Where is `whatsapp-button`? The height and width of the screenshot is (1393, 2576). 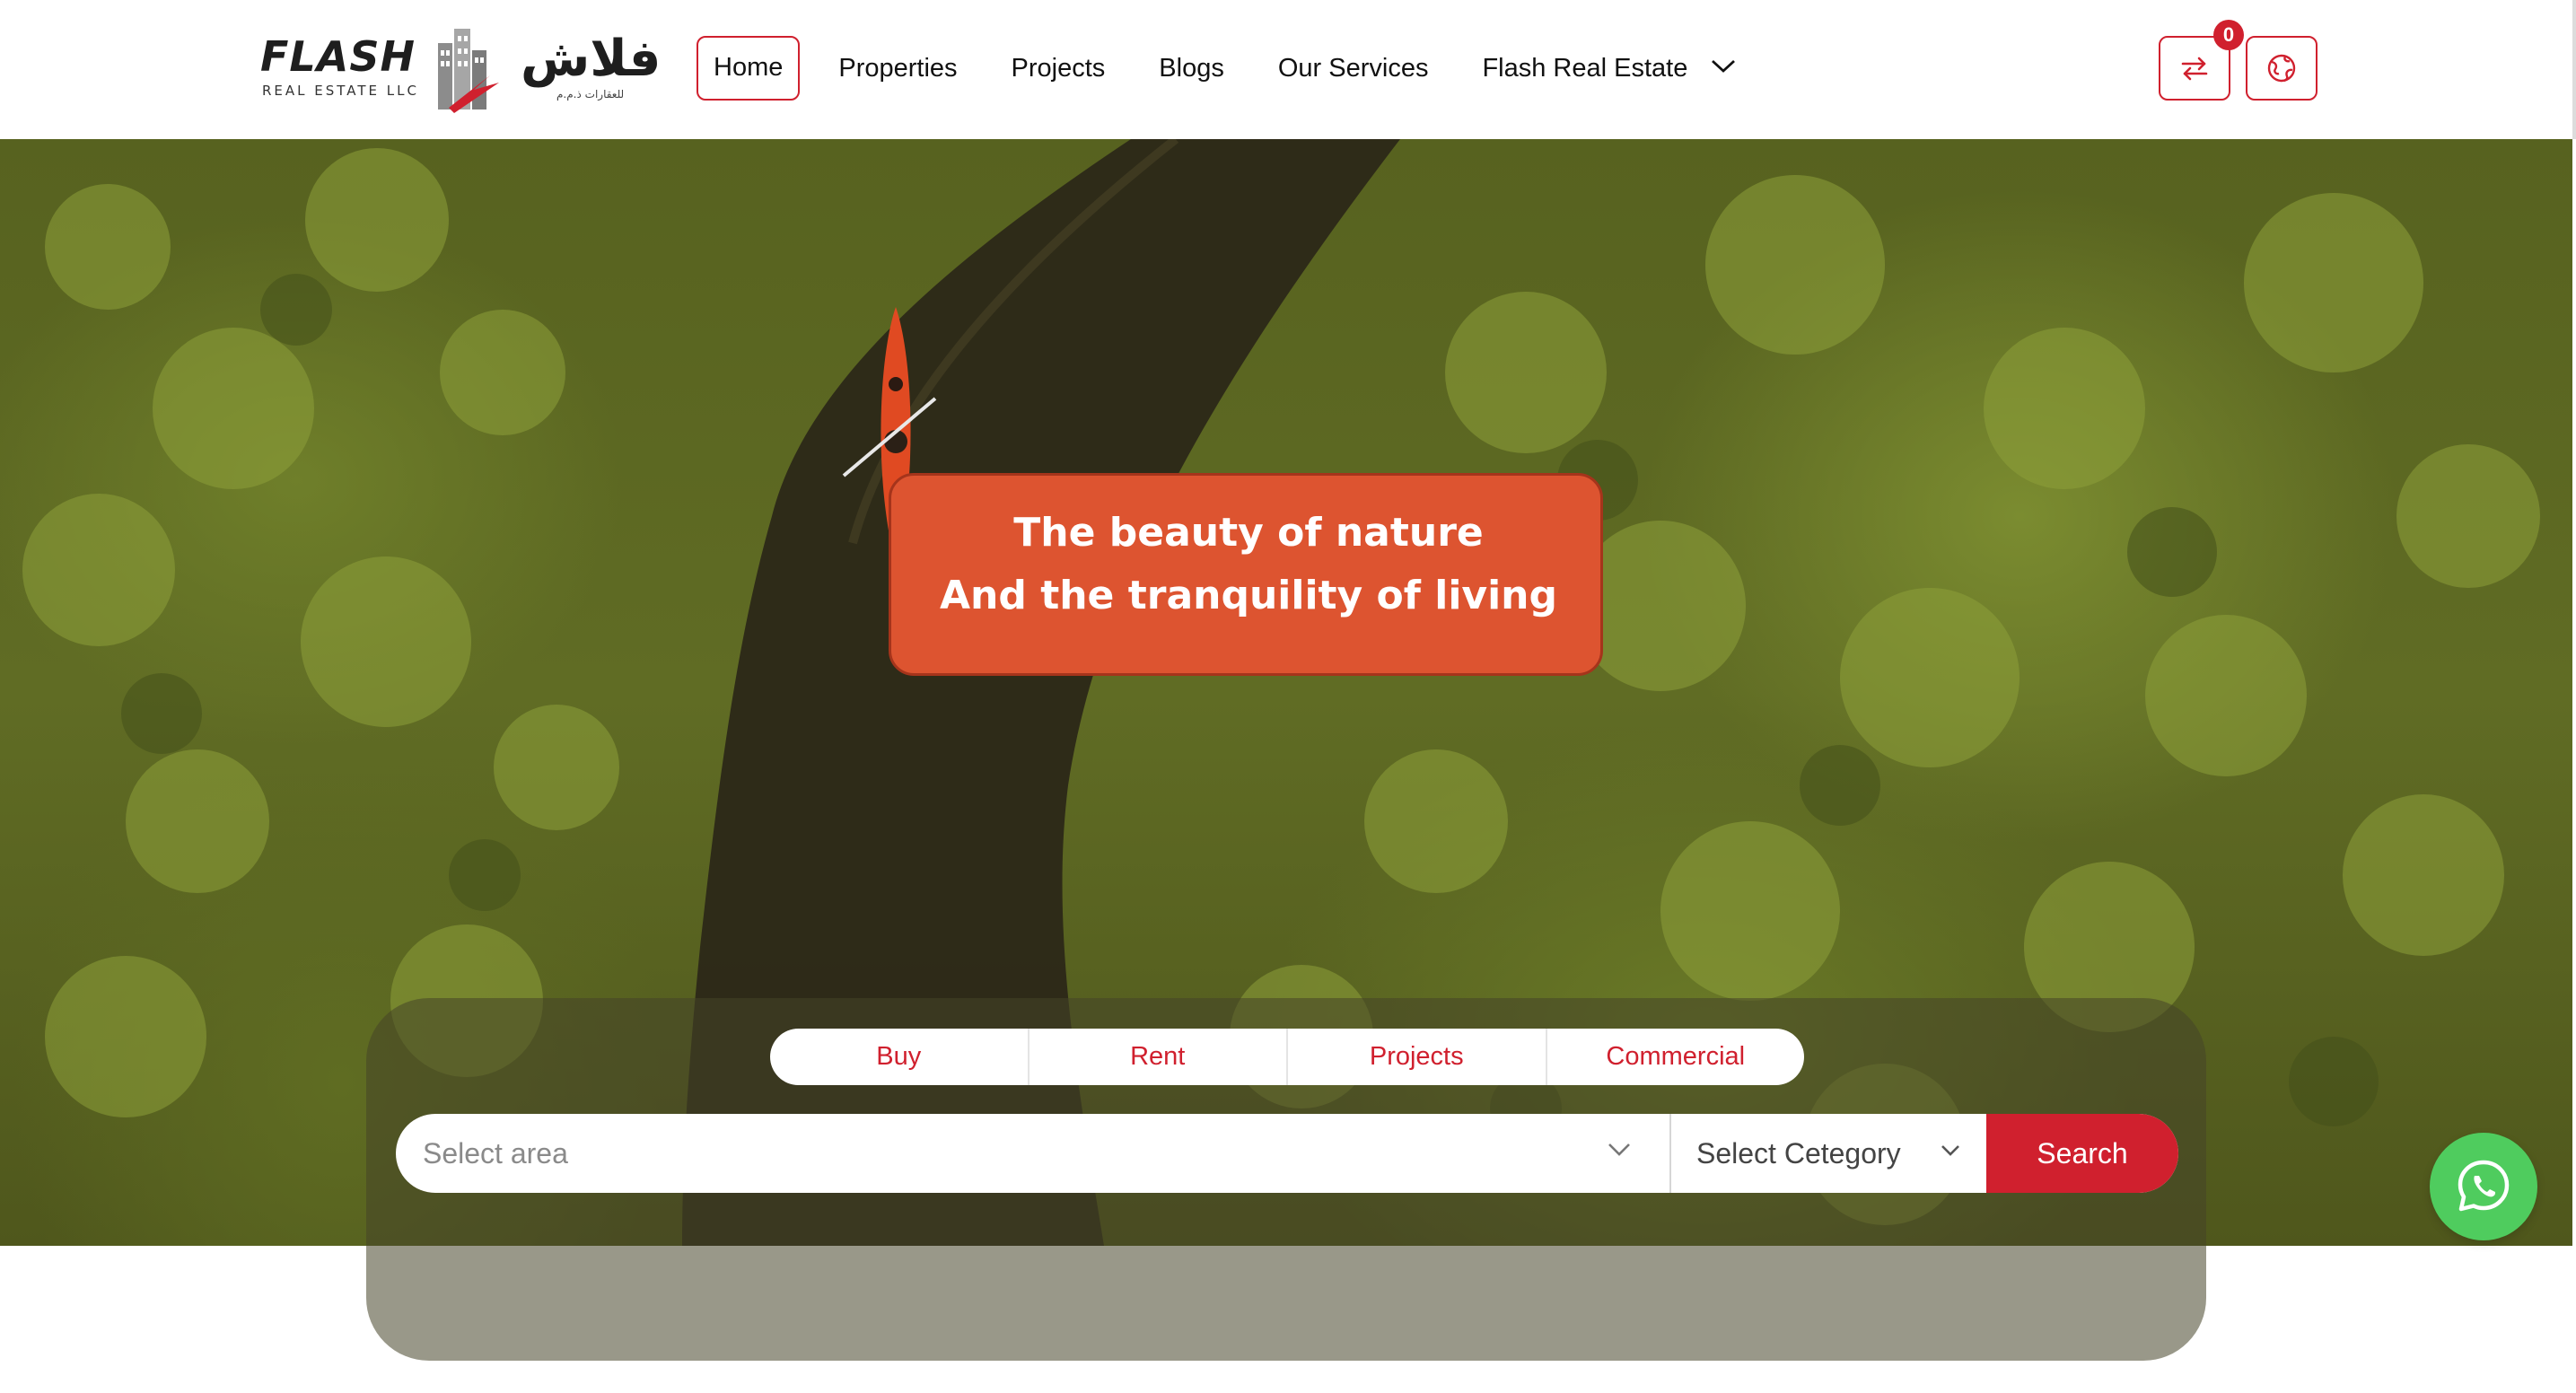
whatsapp-button is located at coordinates (2483, 1187).